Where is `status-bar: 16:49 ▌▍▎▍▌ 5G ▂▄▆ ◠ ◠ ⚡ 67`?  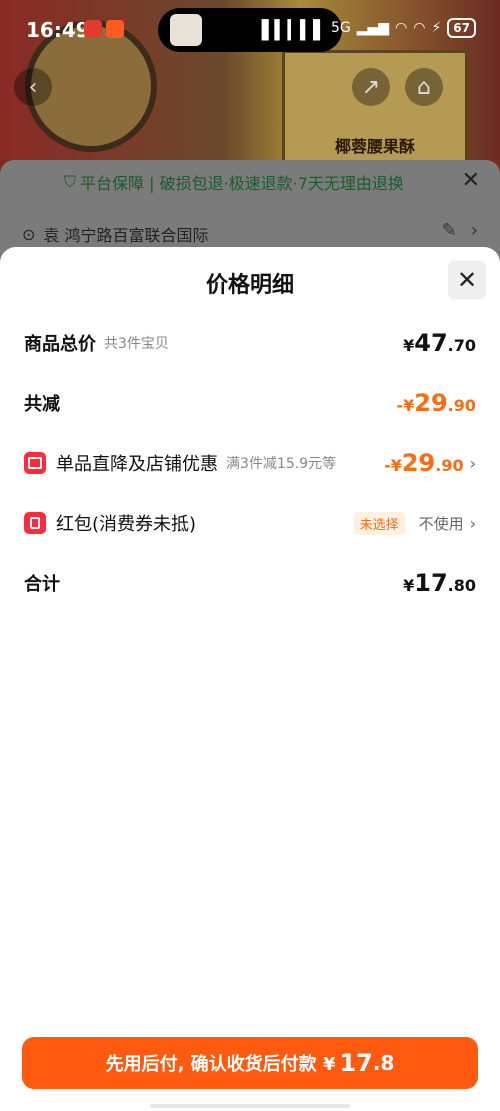 status-bar: 16:49 ▌▍▎▍▌ 5G ▂▄▆ ◠ ◠ ⚡ 67 is located at coordinates (250, 28).